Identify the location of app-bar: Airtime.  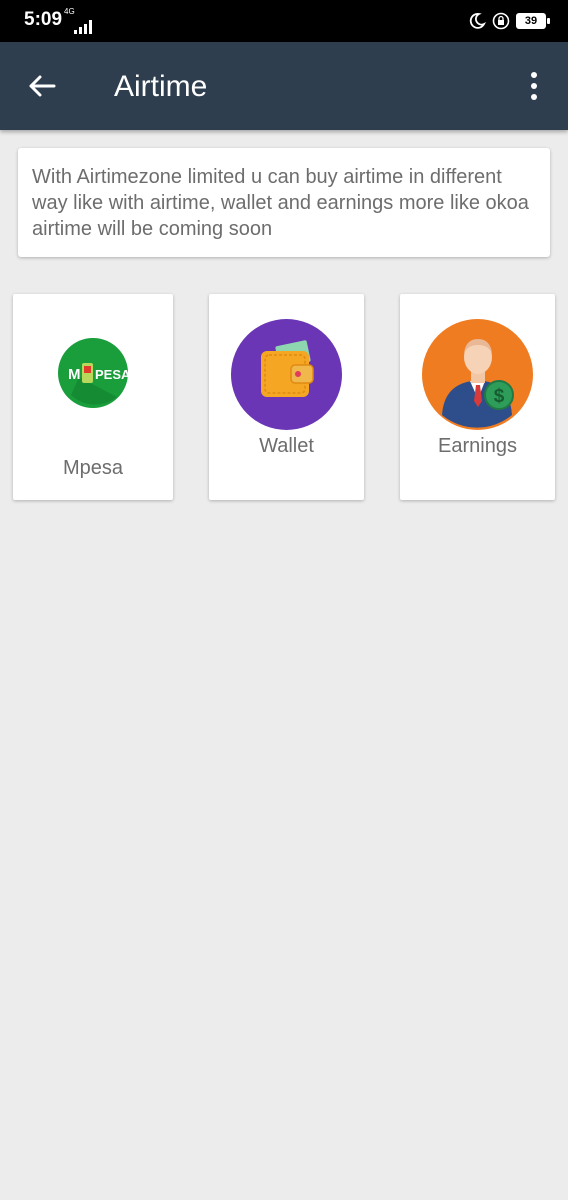
(284, 86).